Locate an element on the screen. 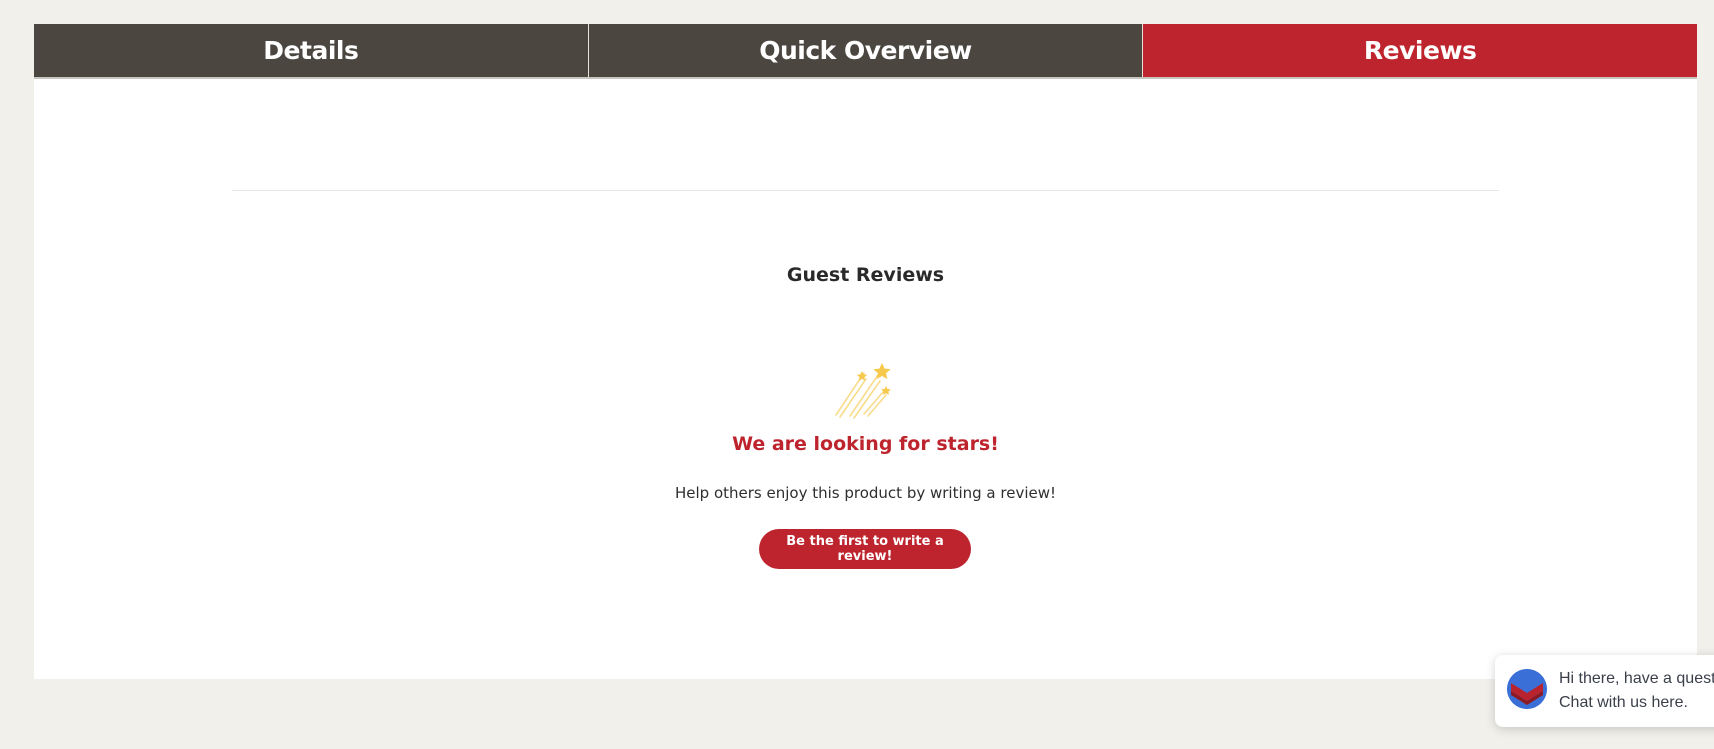 This screenshot has width=1714, height=749. product-tabs: Details Quick Overview Reviews is located at coordinates (866, 51).